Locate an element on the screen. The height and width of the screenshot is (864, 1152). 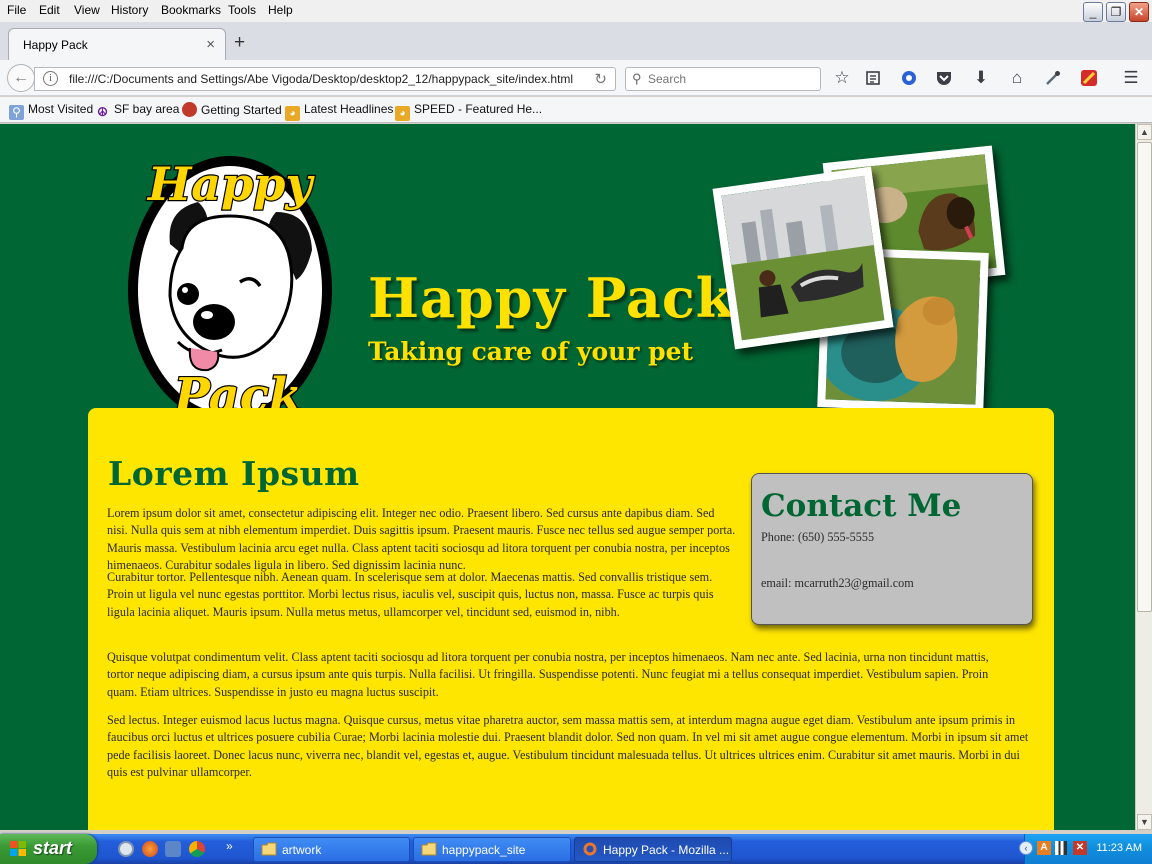
tray-volume-icon is located at coordinates (1061, 848).